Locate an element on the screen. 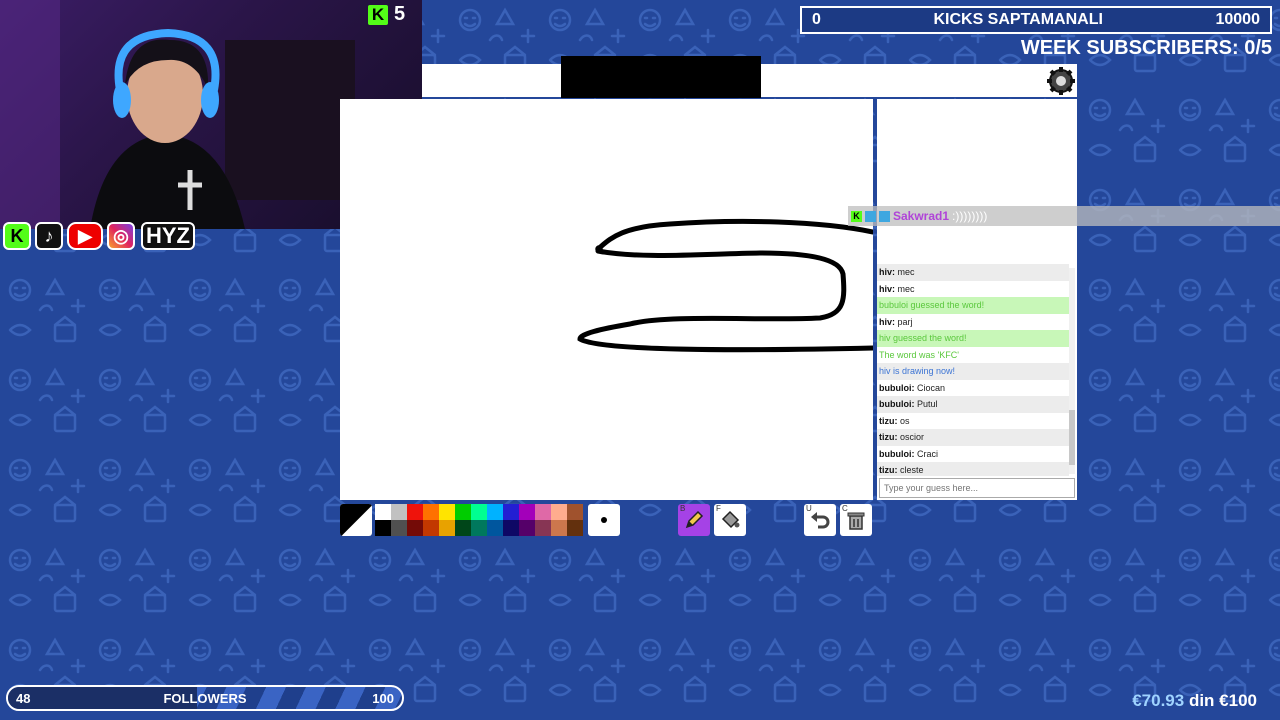 This screenshot has width=1280, height=720. followers-goal-bar: 48 FOLLOWERS 100 is located at coordinates (205, 698).